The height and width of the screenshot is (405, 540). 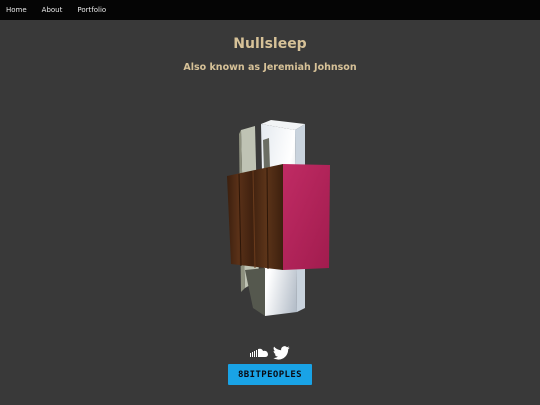 I want to click on slab-foot, so click(x=255, y=292).